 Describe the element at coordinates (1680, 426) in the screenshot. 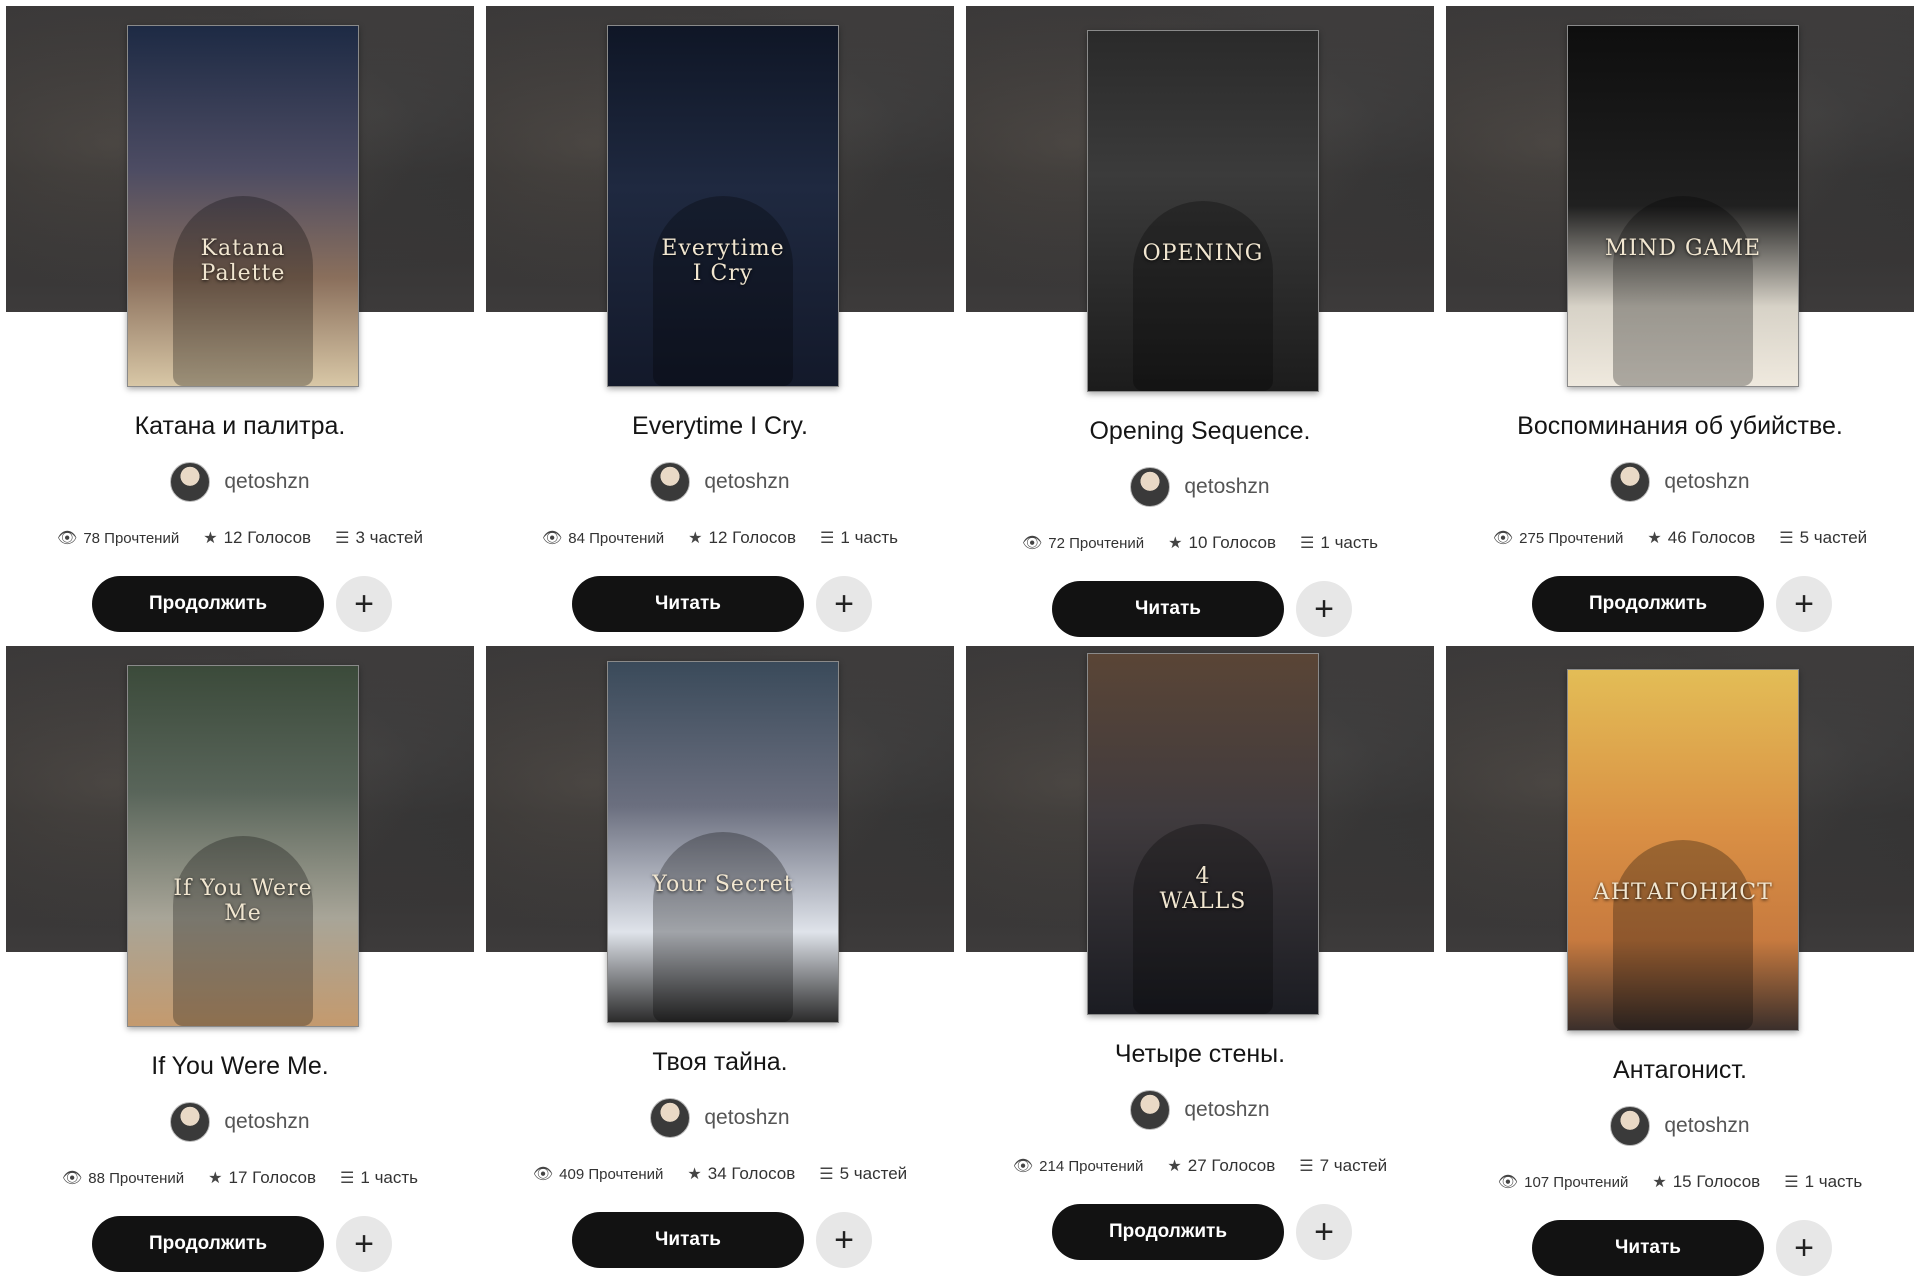

I see `book-title: Воспоминания об убийстве.` at that location.